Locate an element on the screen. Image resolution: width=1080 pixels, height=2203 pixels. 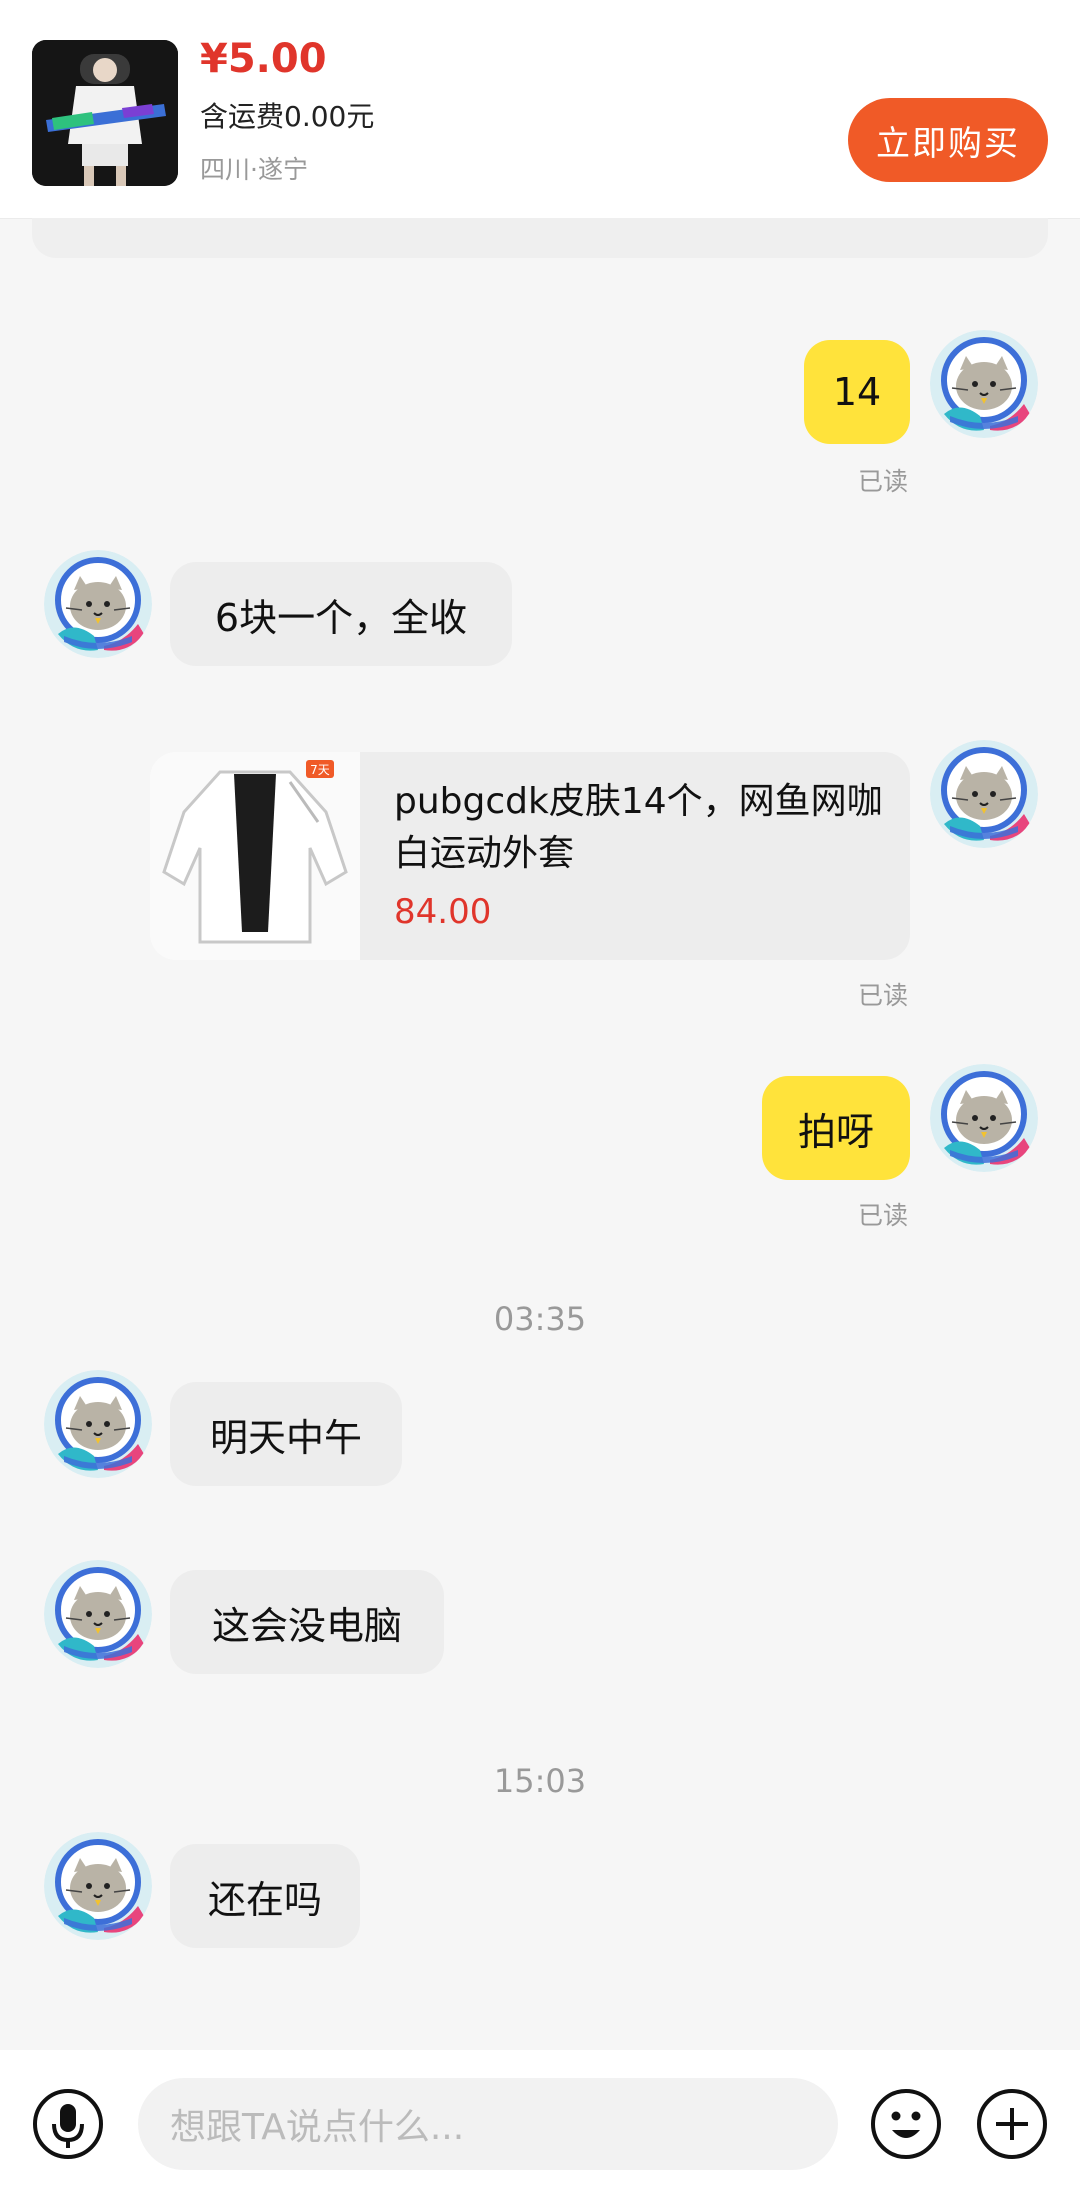
more-options-button is located at coordinates (1012, 2124).